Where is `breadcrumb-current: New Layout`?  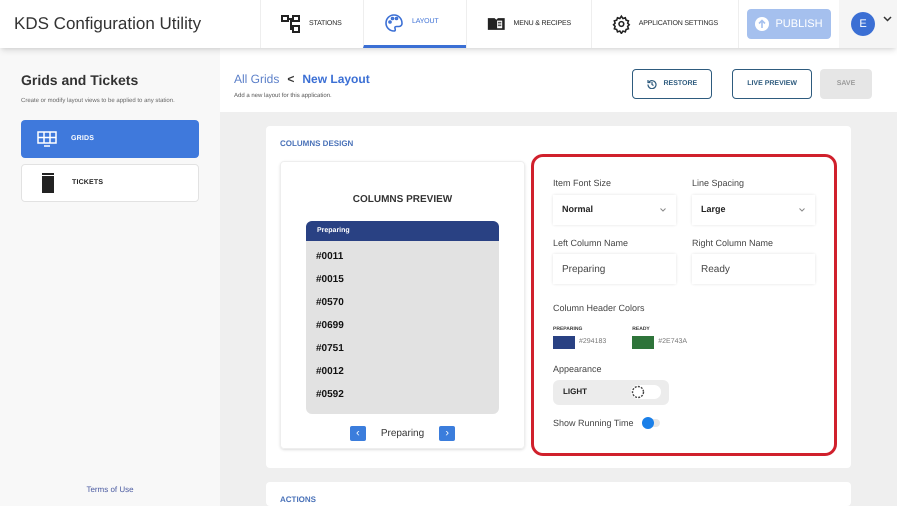
breadcrumb-current: New Layout is located at coordinates (336, 79).